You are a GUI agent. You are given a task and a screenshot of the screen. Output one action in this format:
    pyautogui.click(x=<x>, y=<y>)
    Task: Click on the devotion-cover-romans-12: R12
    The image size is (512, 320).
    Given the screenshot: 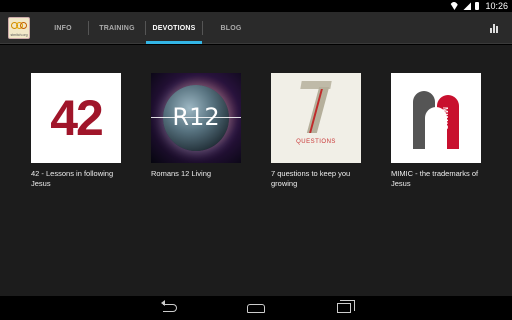 What is the action you would take?
    pyautogui.click(x=196, y=118)
    